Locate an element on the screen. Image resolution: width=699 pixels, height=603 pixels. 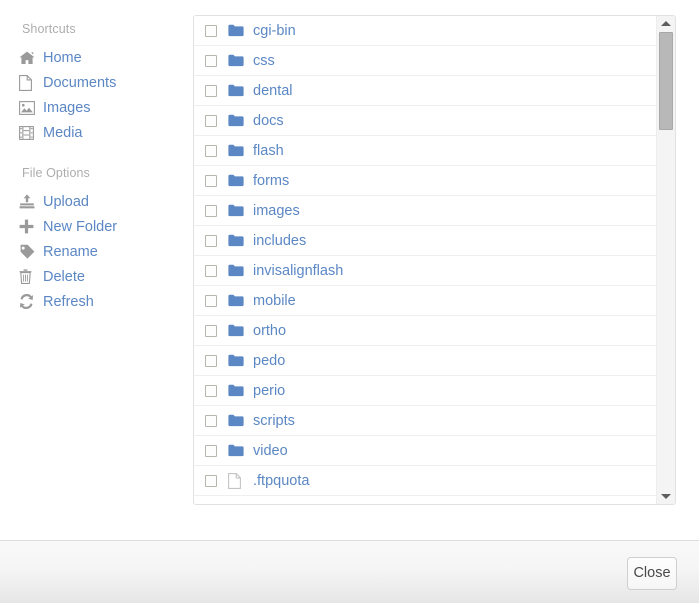
sidebar-item-label: Media is located at coordinates (63, 132).